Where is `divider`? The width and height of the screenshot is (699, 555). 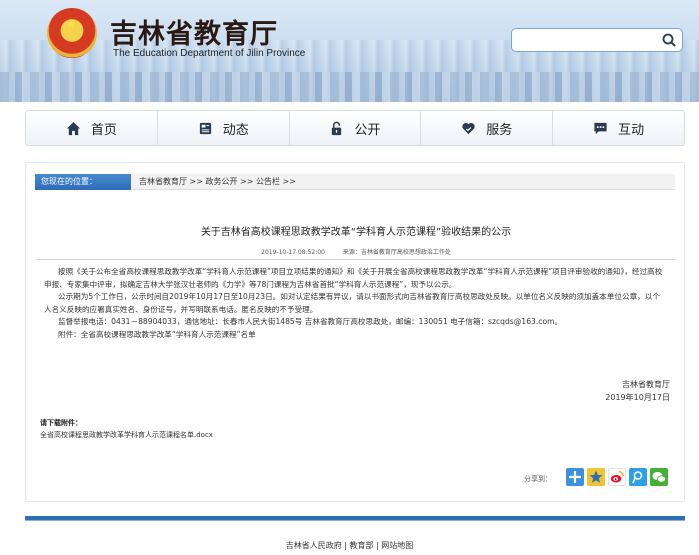 divider is located at coordinates (356, 259).